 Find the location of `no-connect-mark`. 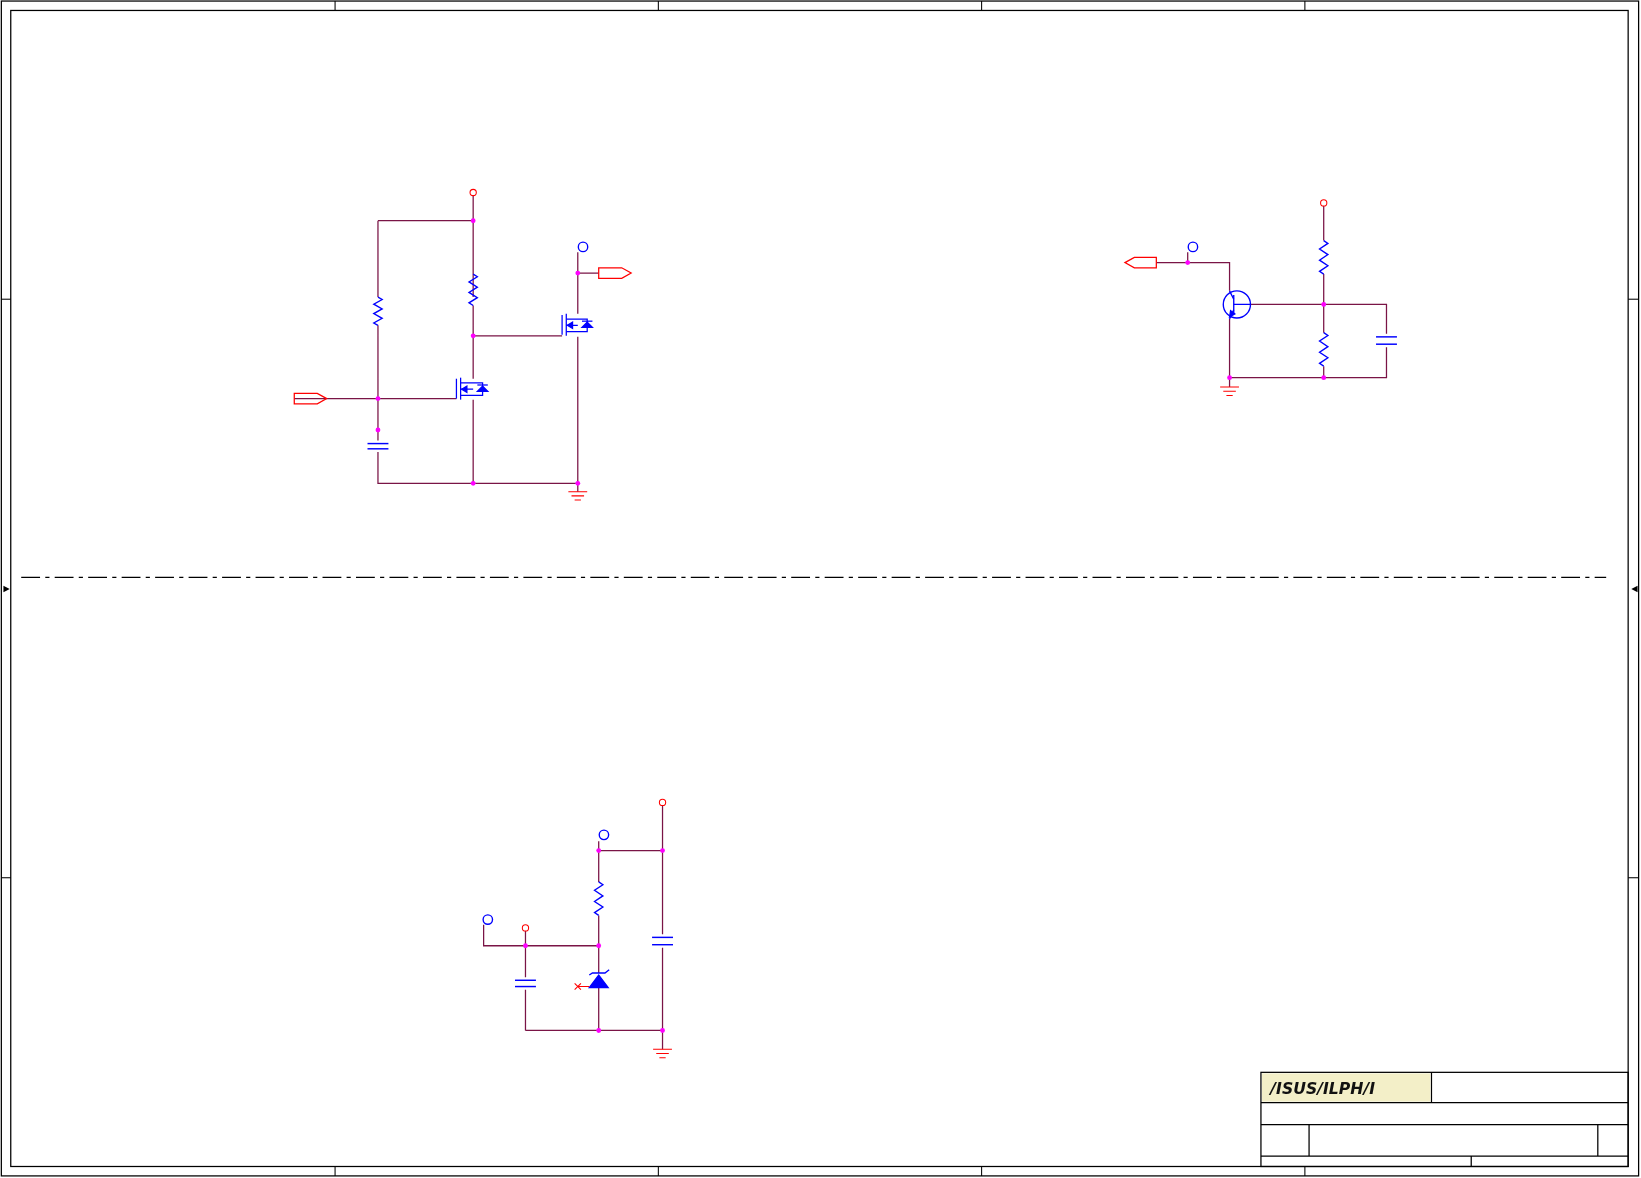

no-connect-mark is located at coordinates (582, 986).